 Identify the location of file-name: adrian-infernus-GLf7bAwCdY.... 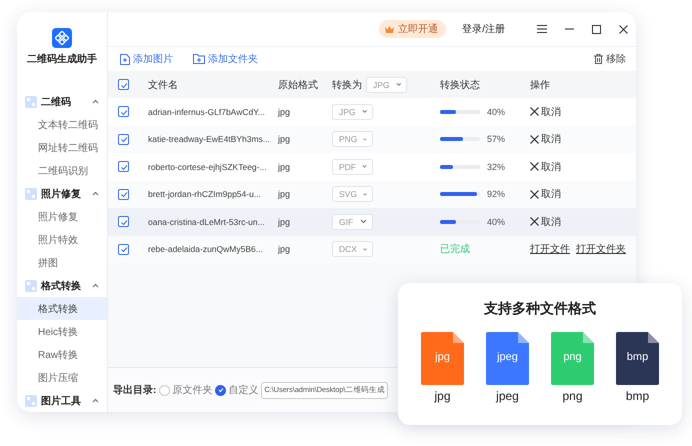
(207, 111).